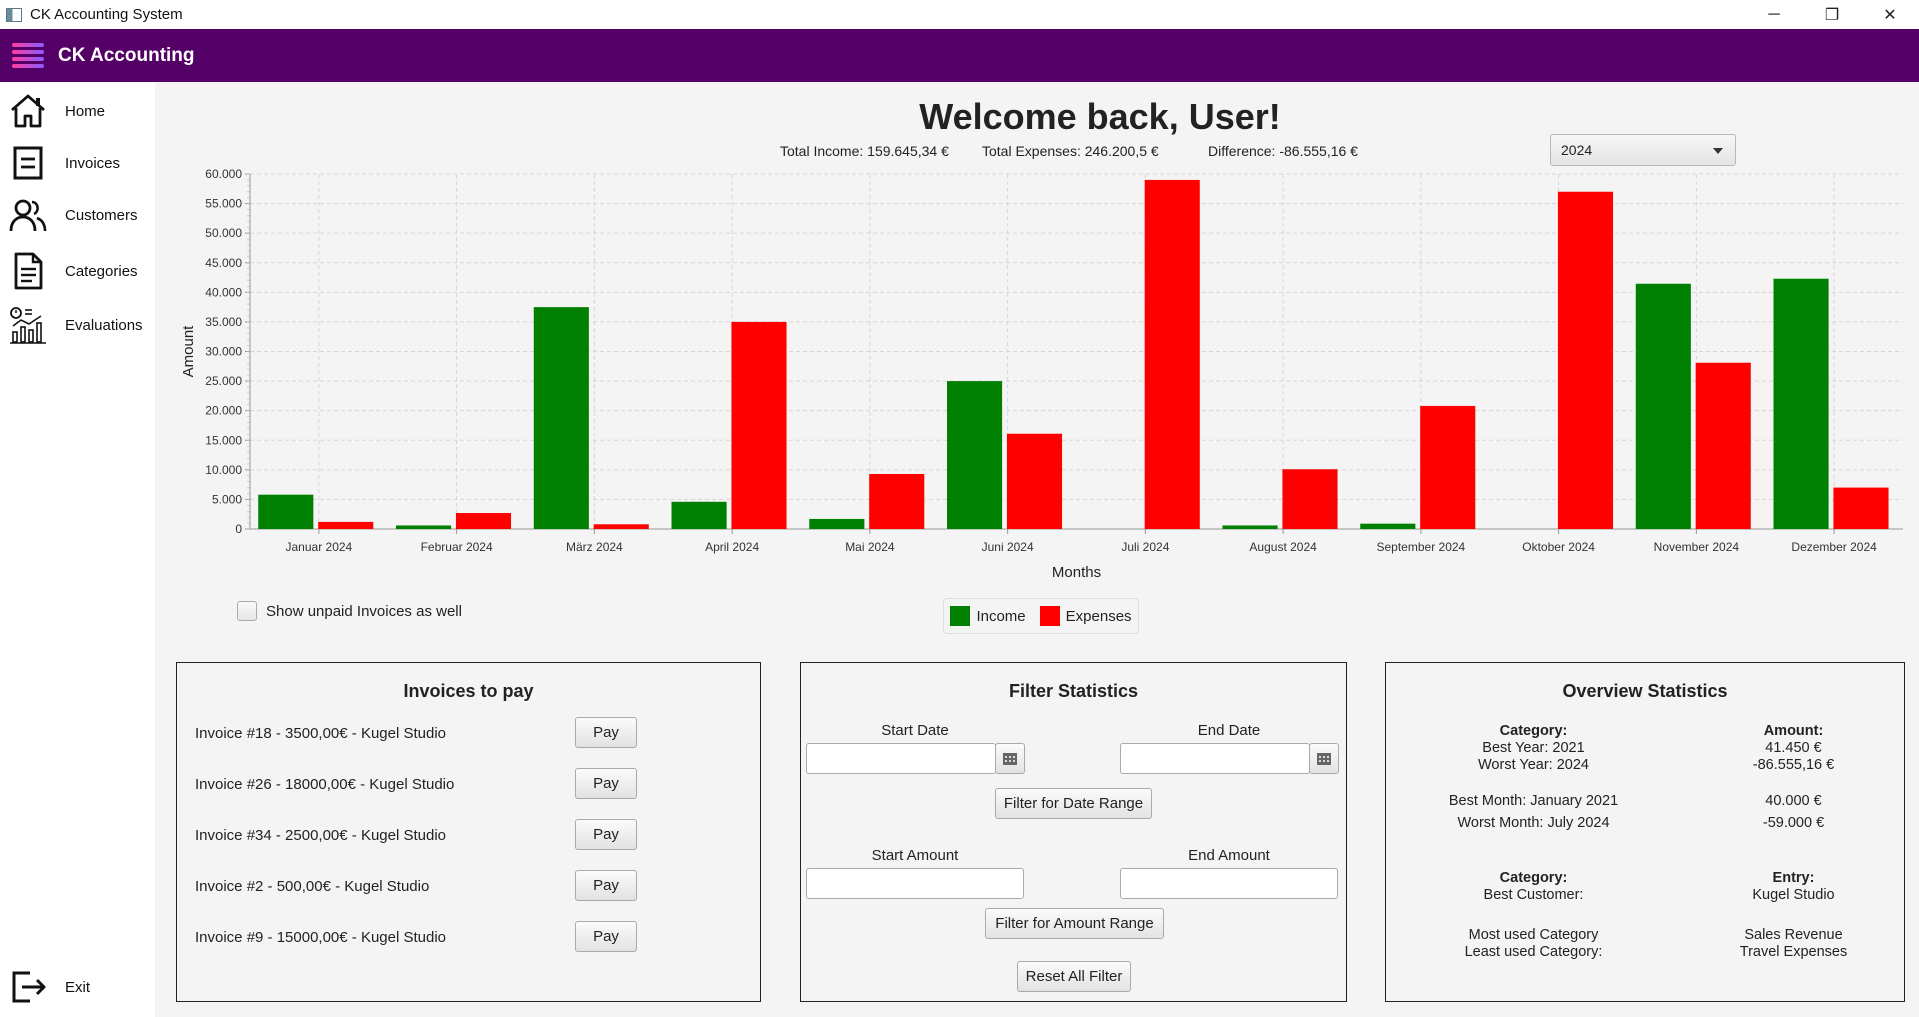 The height and width of the screenshot is (1017, 1919). I want to click on worst-month-label: Worst Month: July 2024, so click(1533, 823).